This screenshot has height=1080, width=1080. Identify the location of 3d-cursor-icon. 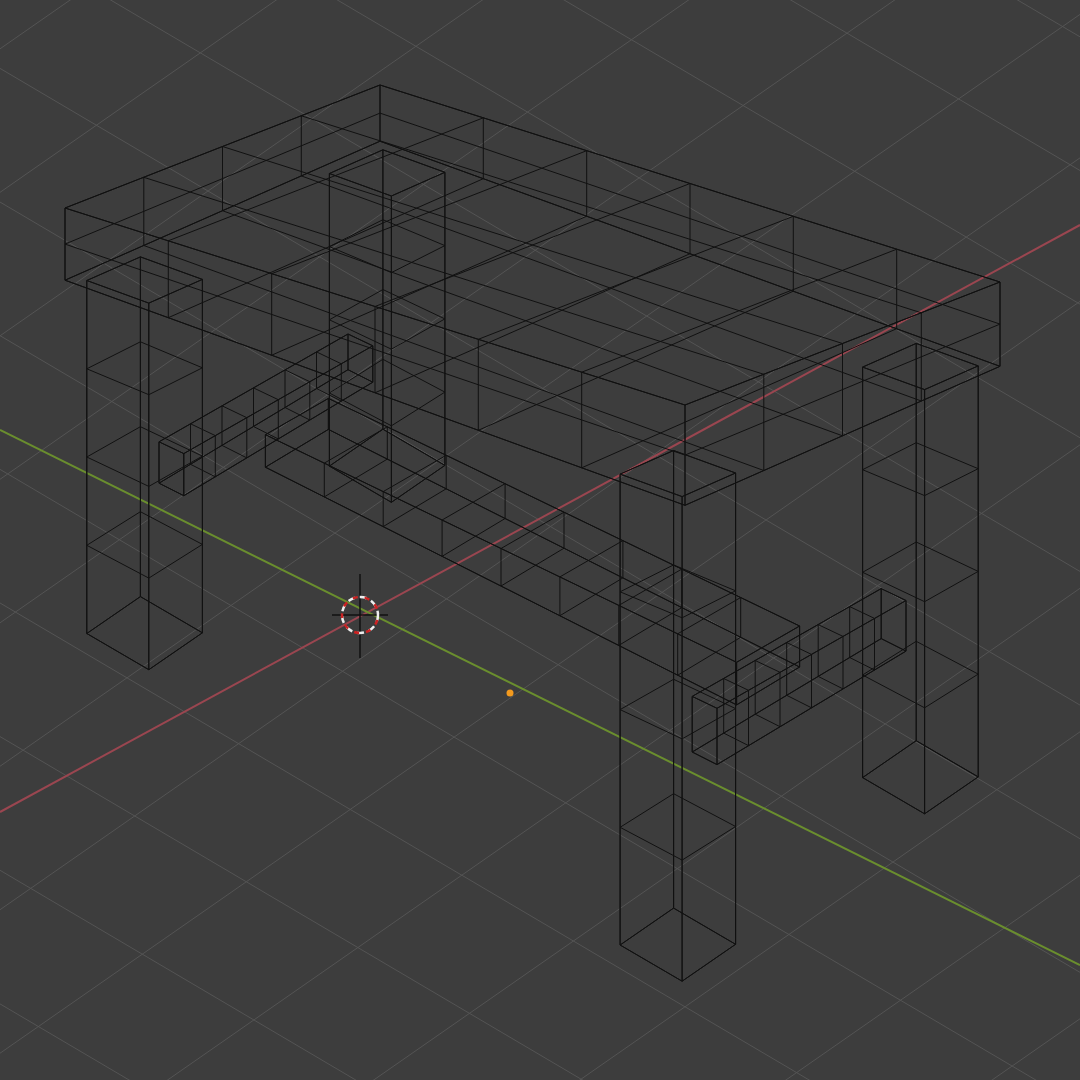
(360, 616).